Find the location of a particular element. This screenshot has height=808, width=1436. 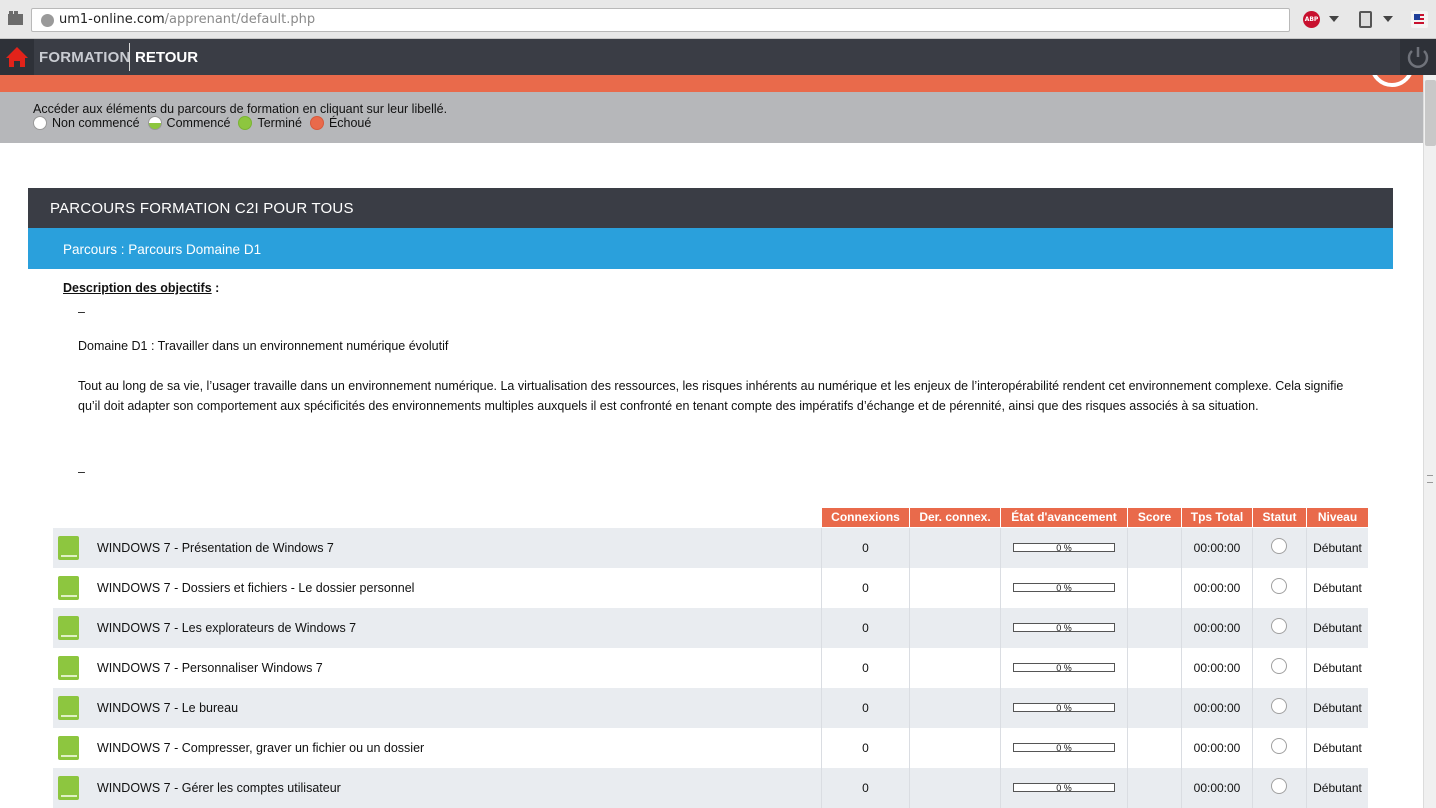

col-score: Score is located at coordinates (1155, 517).